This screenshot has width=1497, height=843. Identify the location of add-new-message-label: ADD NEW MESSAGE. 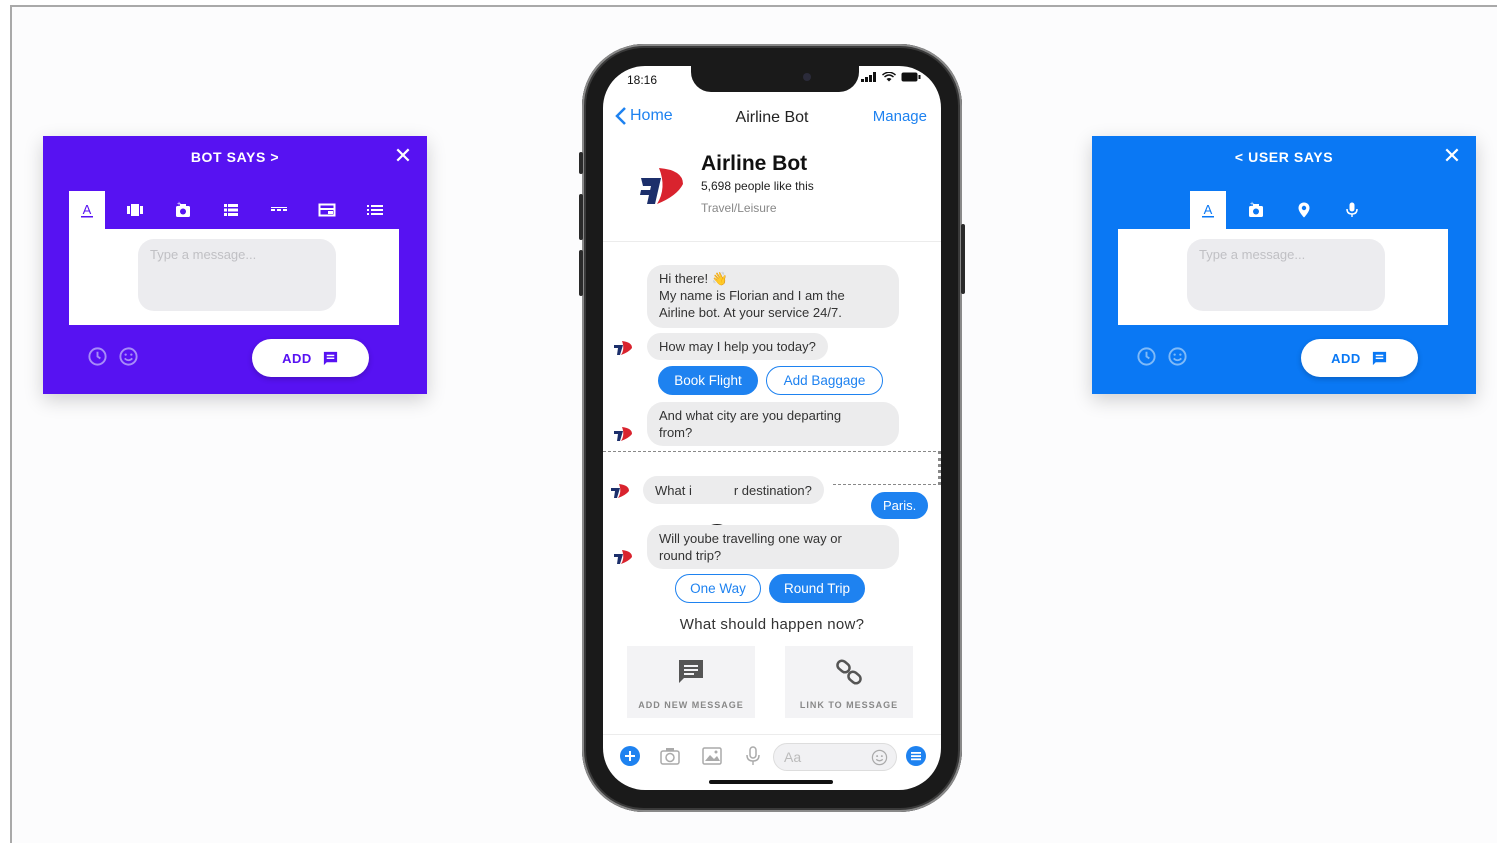
(691, 705).